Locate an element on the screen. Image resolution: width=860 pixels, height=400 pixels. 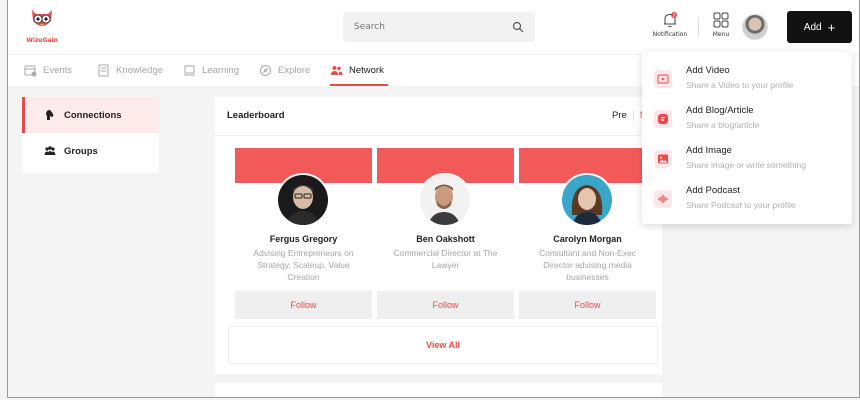
add-image-item: Add Image Share image or write something is located at coordinates (747, 160).